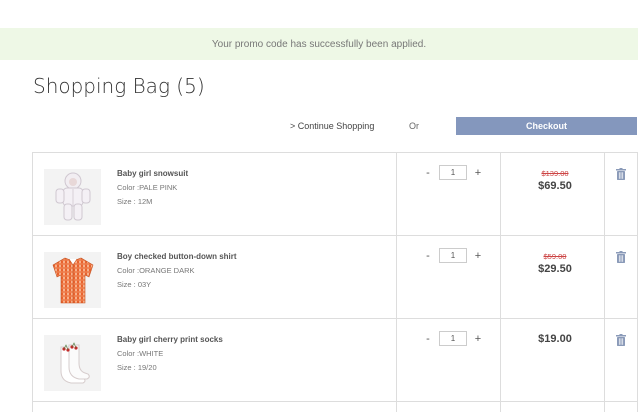 This screenshot has height=412, width=640. Describe the element at coordinates (170, 339) in the screenshot. I see `product-name: Baby girl cherry print socks` at that location.